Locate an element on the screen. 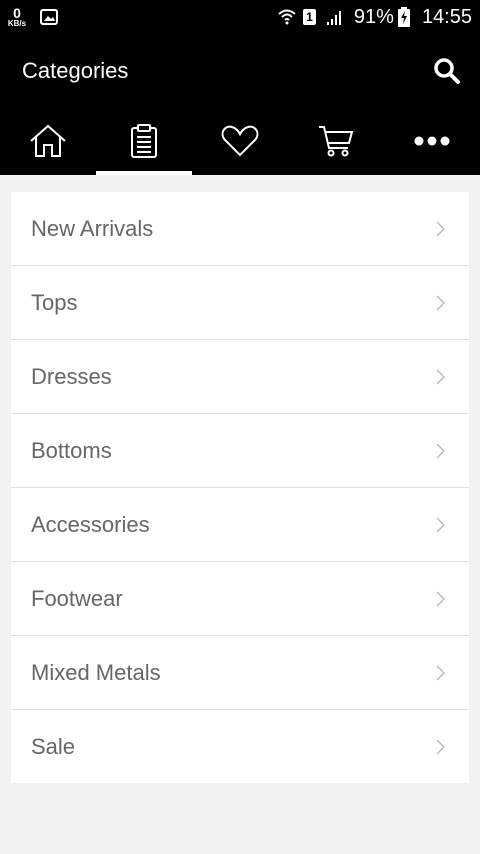 This screenshot has width=480, height=854. clipboard-icon is located at coordinates (144, 140).